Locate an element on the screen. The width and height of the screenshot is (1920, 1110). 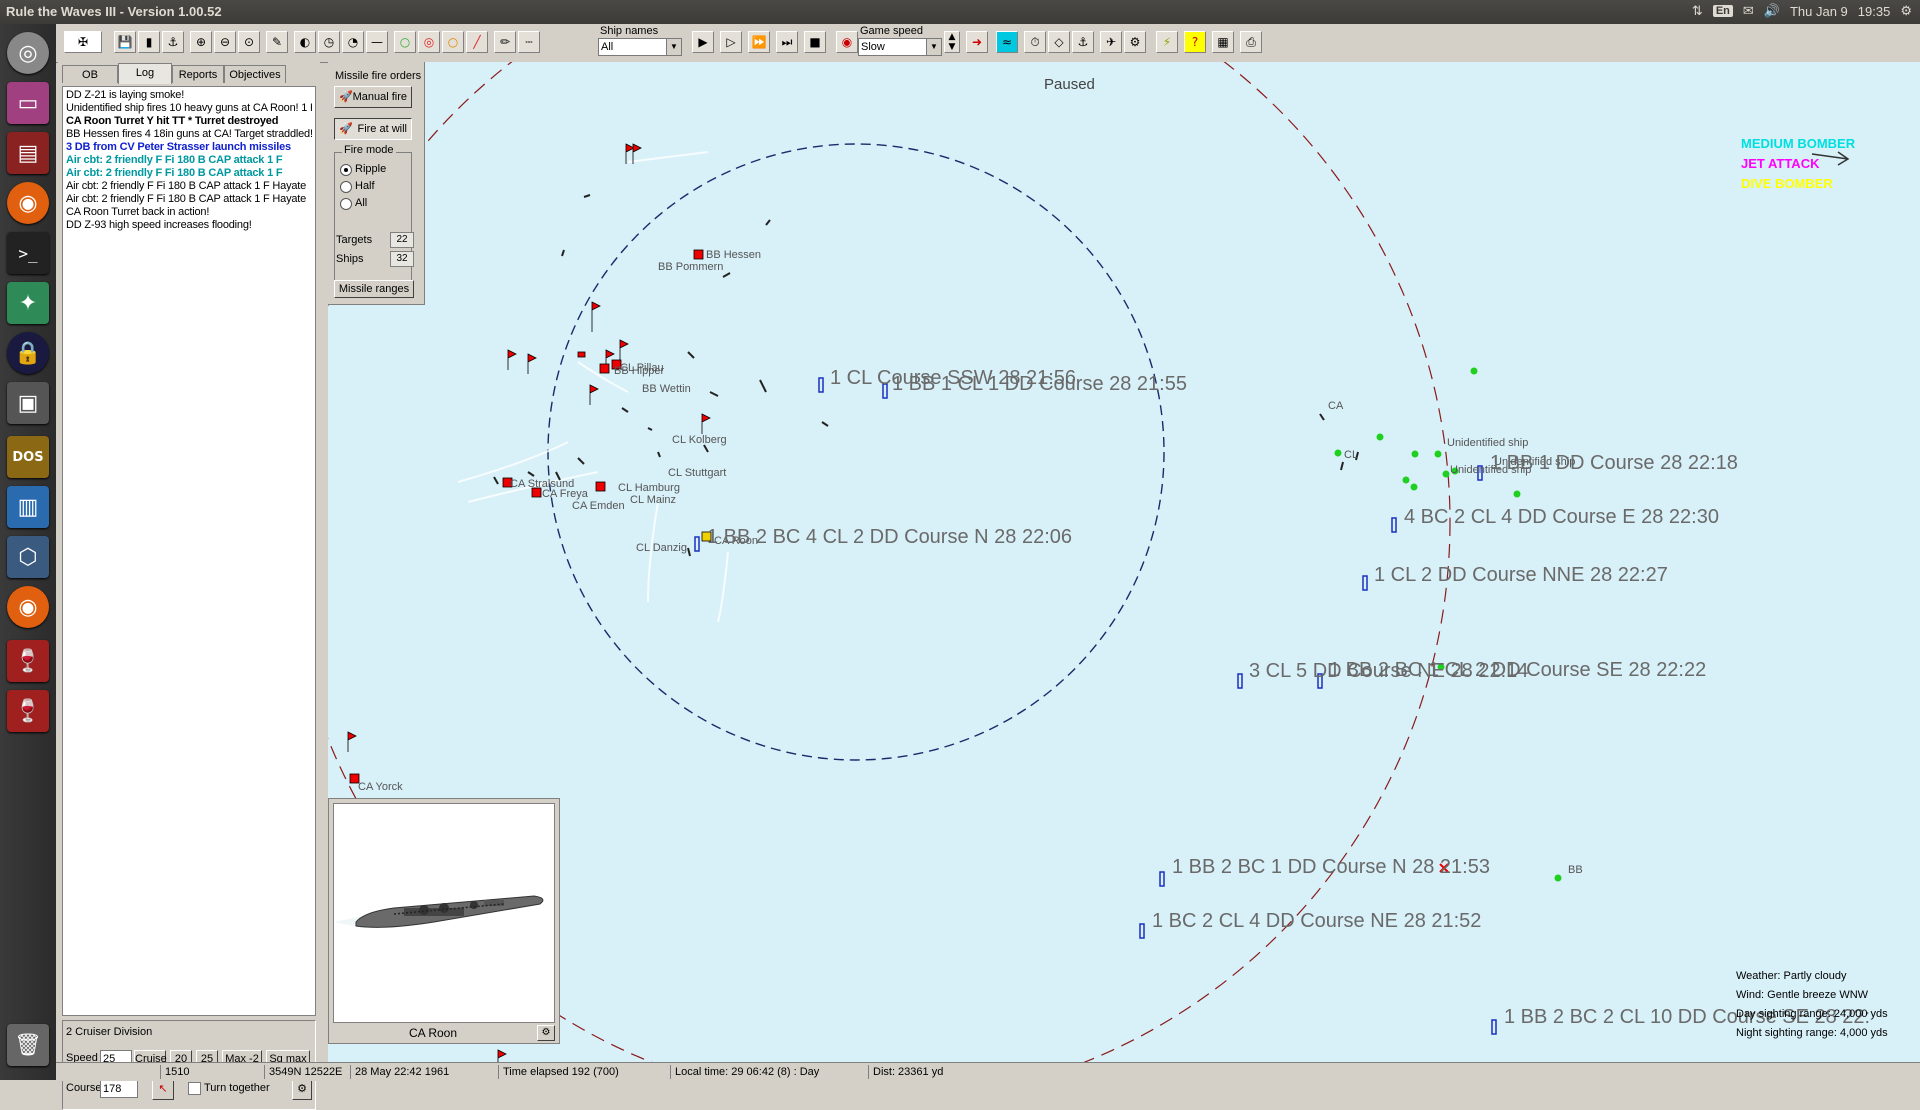
contact-report: 1 BC 2 CL 4 DD Course NE 28 21:52 is located at coordinates (1316, 921).